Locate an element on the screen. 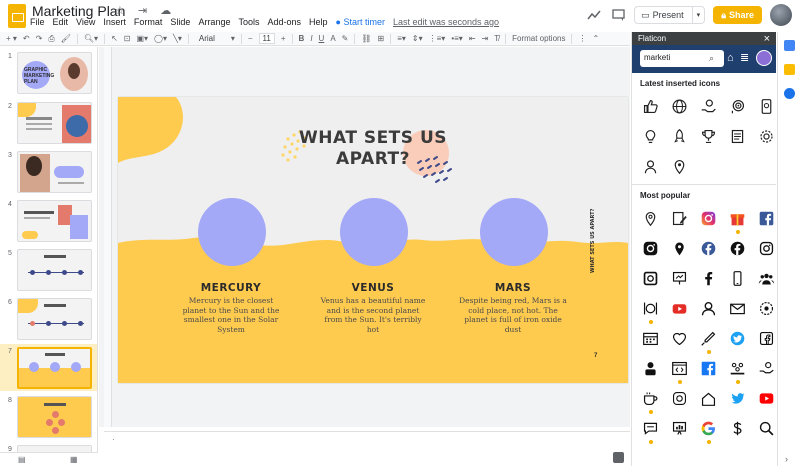 The image size is (800, 466). close-icon: × is located at coordinates (767, 39).